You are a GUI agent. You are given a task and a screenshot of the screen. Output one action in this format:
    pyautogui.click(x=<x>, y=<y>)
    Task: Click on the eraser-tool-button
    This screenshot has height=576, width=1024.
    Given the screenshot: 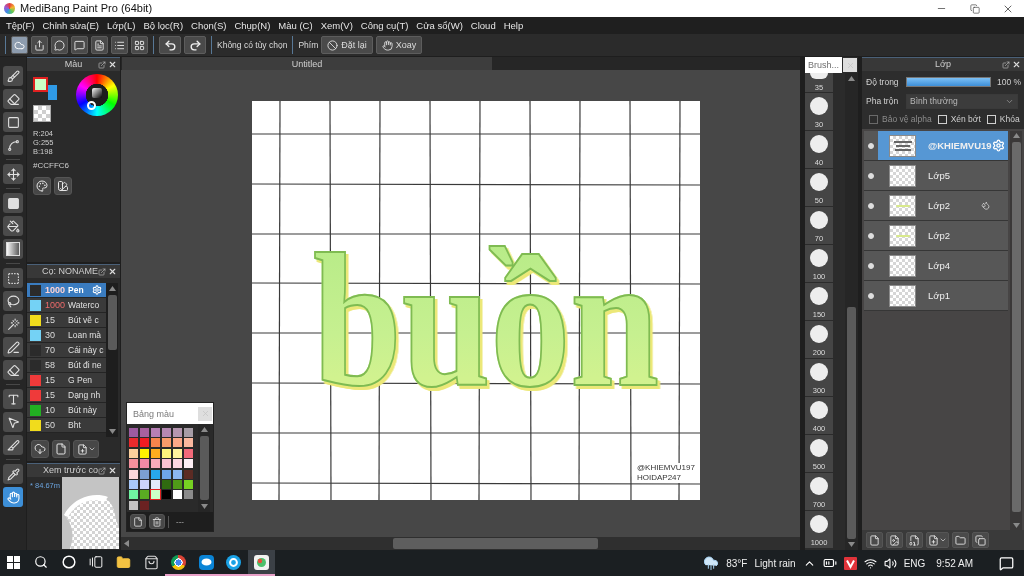 What is the action you would take?
    pyautogui.click(x=13, y=99)
    